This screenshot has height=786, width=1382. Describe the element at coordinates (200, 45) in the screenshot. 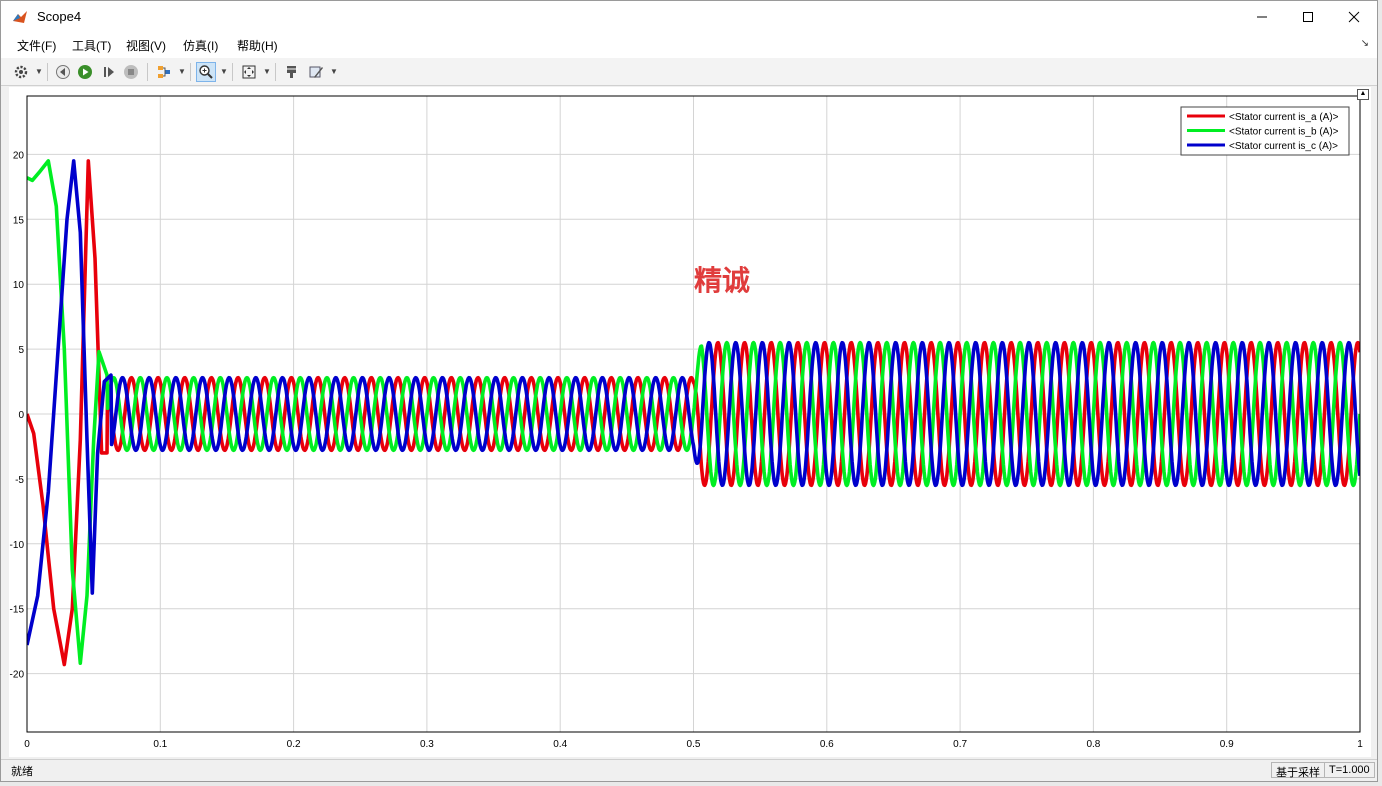

I see `menu-simulation: 仿真(I)` at that location.